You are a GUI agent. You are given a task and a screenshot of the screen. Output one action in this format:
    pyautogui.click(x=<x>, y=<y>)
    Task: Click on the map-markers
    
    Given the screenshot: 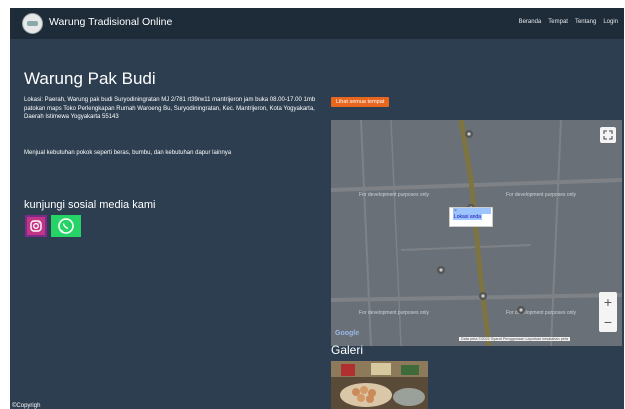 What is the action you would take?
    pyautogui.click(x=481, y=222)
    